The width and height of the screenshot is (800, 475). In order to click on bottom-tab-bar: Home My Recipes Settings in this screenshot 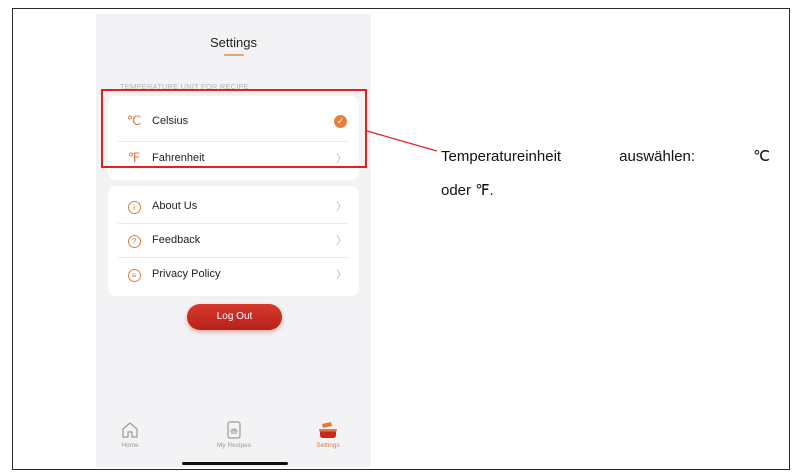, I will do `click(233, 440)`.